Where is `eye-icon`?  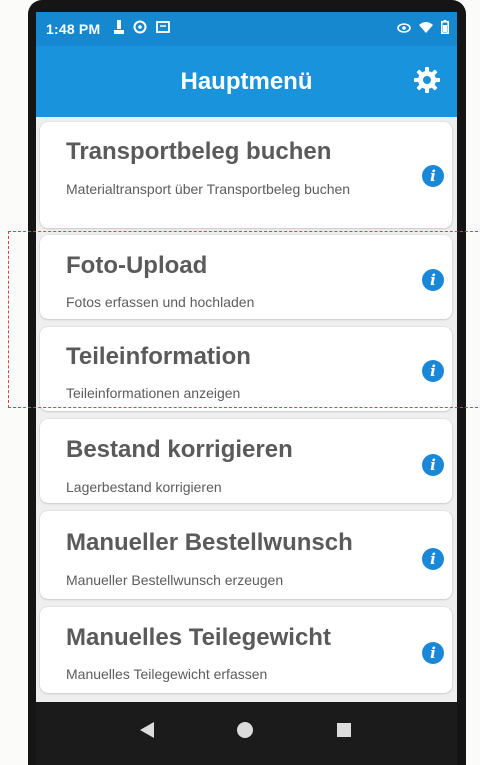 eye-icon is located at coordinates (404, 29).